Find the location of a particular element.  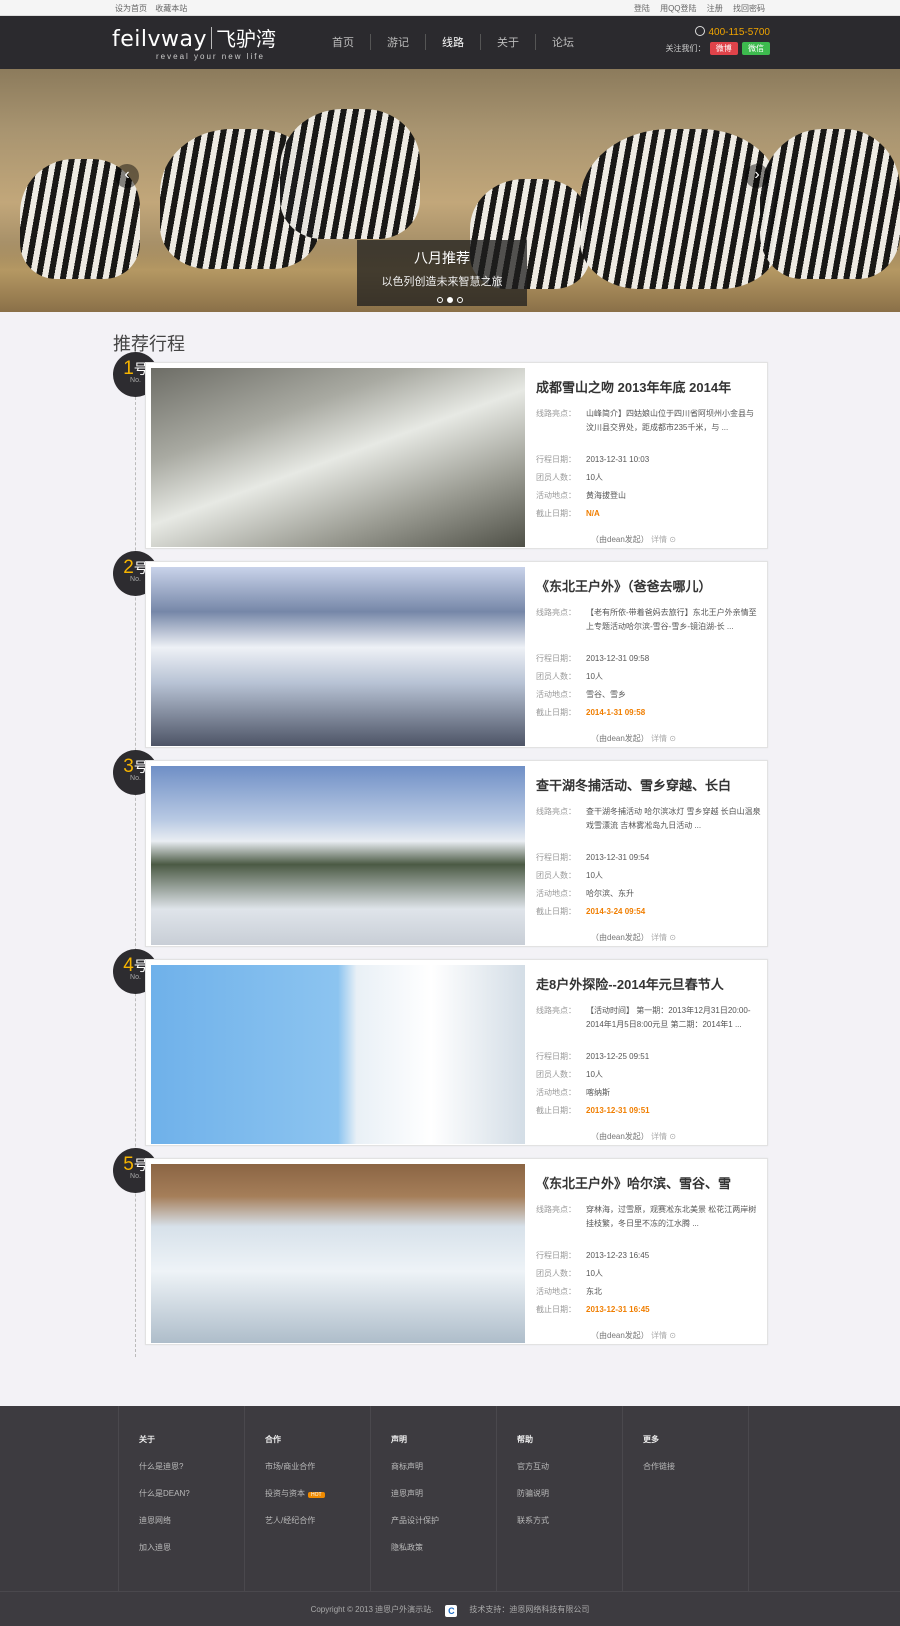

footer-link-text: 加入迪恩 is located at coordinates (155, 1547).